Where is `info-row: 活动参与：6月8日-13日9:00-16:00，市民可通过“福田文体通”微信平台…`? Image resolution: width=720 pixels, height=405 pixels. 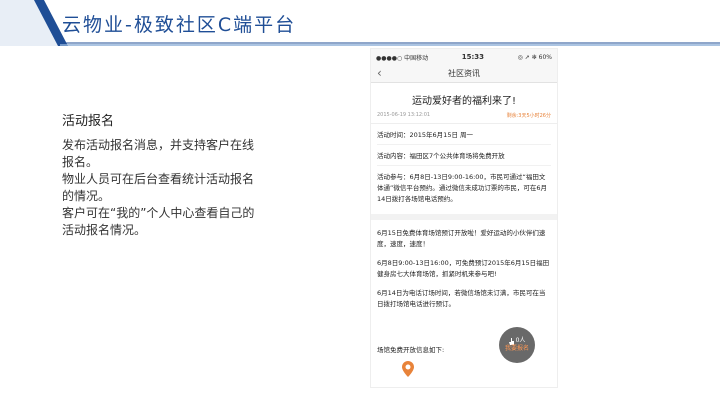
info-row: 活动参与：6月8日-13日9:00-16:00，市民可通过“福田文体通”微信平台… is located at coordinates (462, 188).